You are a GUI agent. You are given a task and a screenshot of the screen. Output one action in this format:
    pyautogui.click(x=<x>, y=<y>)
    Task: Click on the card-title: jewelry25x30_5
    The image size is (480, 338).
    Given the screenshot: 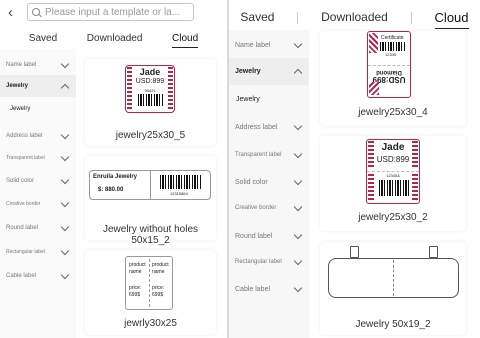 What is the action you would take?
    pyautogui.click(x=150, y=135)
    